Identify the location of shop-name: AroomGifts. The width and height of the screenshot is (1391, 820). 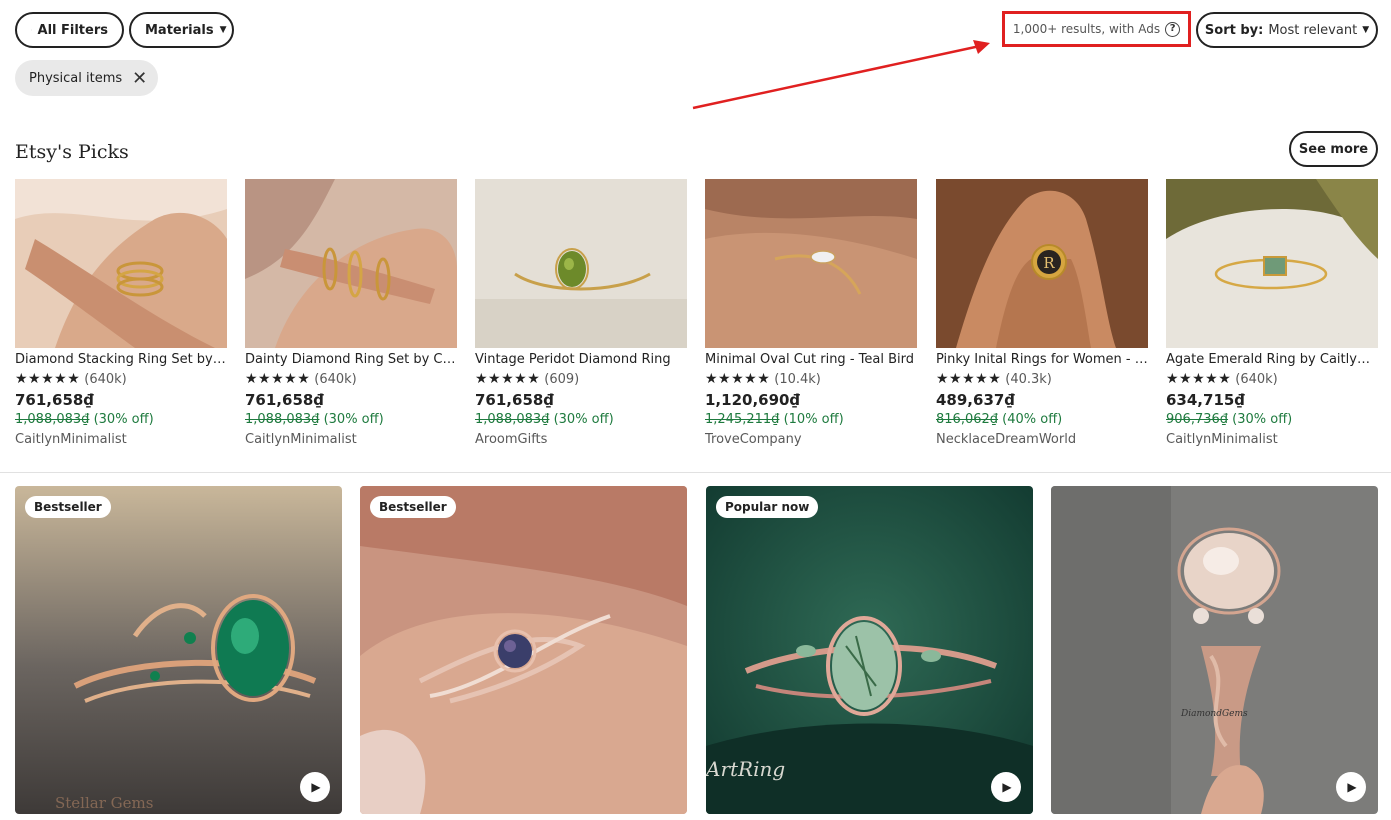
(581, 439).